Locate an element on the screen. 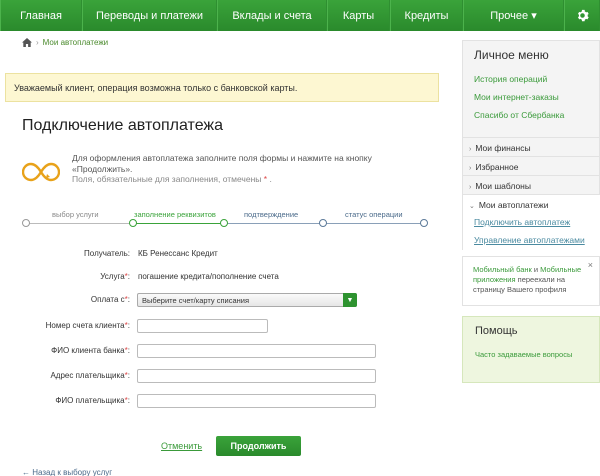  back-to-services-link: ← Назад к выбору услуг is located at coordinates (67, 472).